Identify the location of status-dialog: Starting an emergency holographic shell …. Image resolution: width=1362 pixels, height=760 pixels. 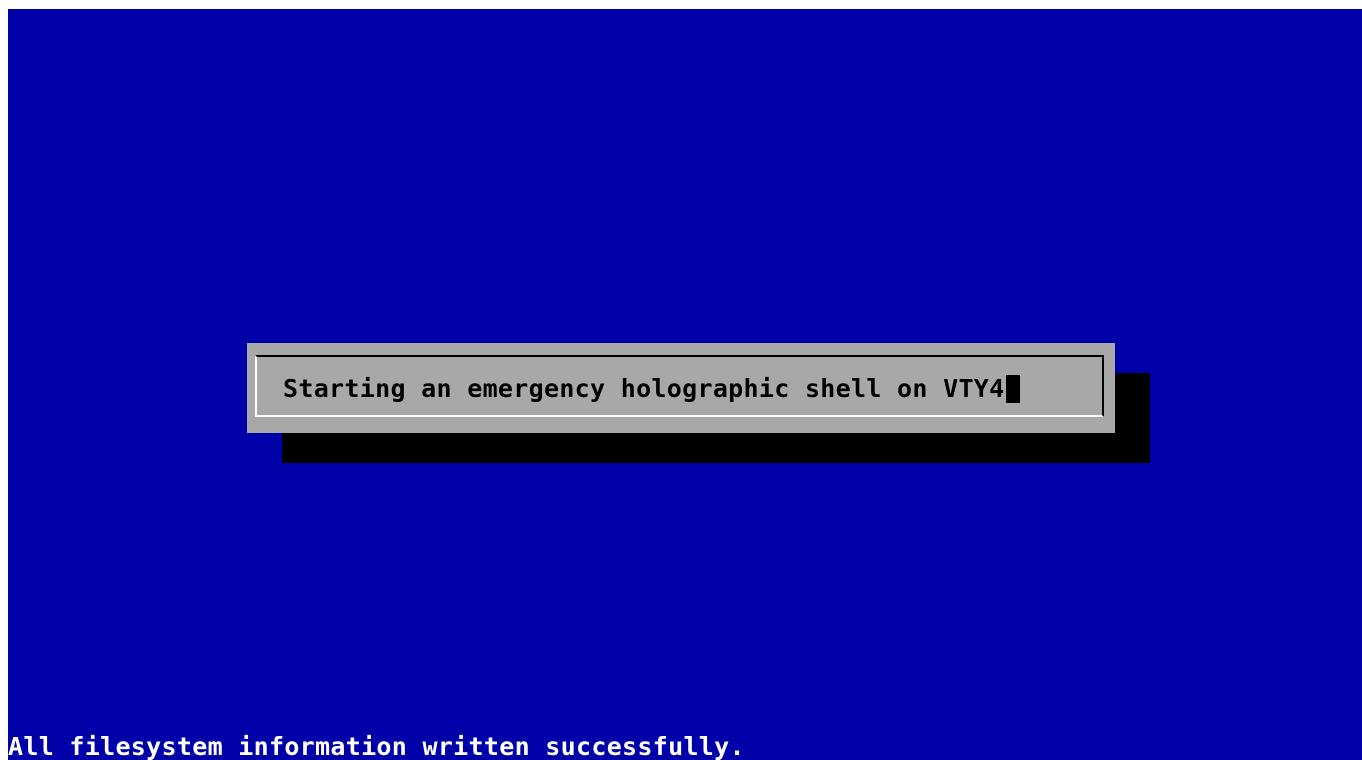
(681, 388).